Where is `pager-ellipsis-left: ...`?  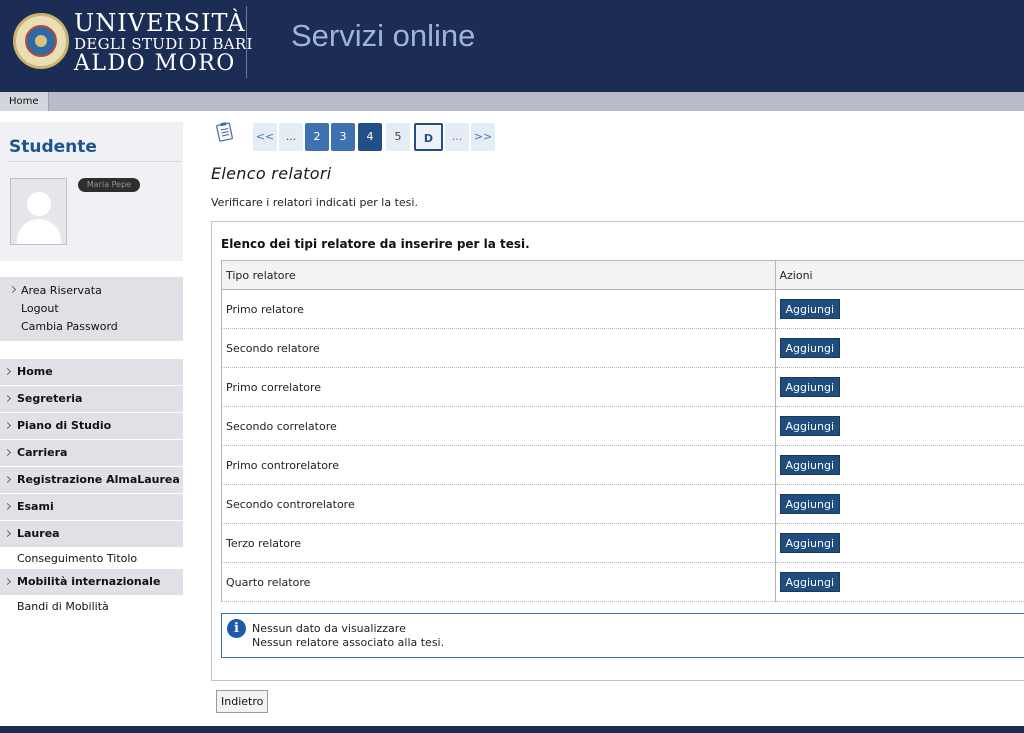 pager-ellipsis-left: ... is located at coordinates (291, 137).